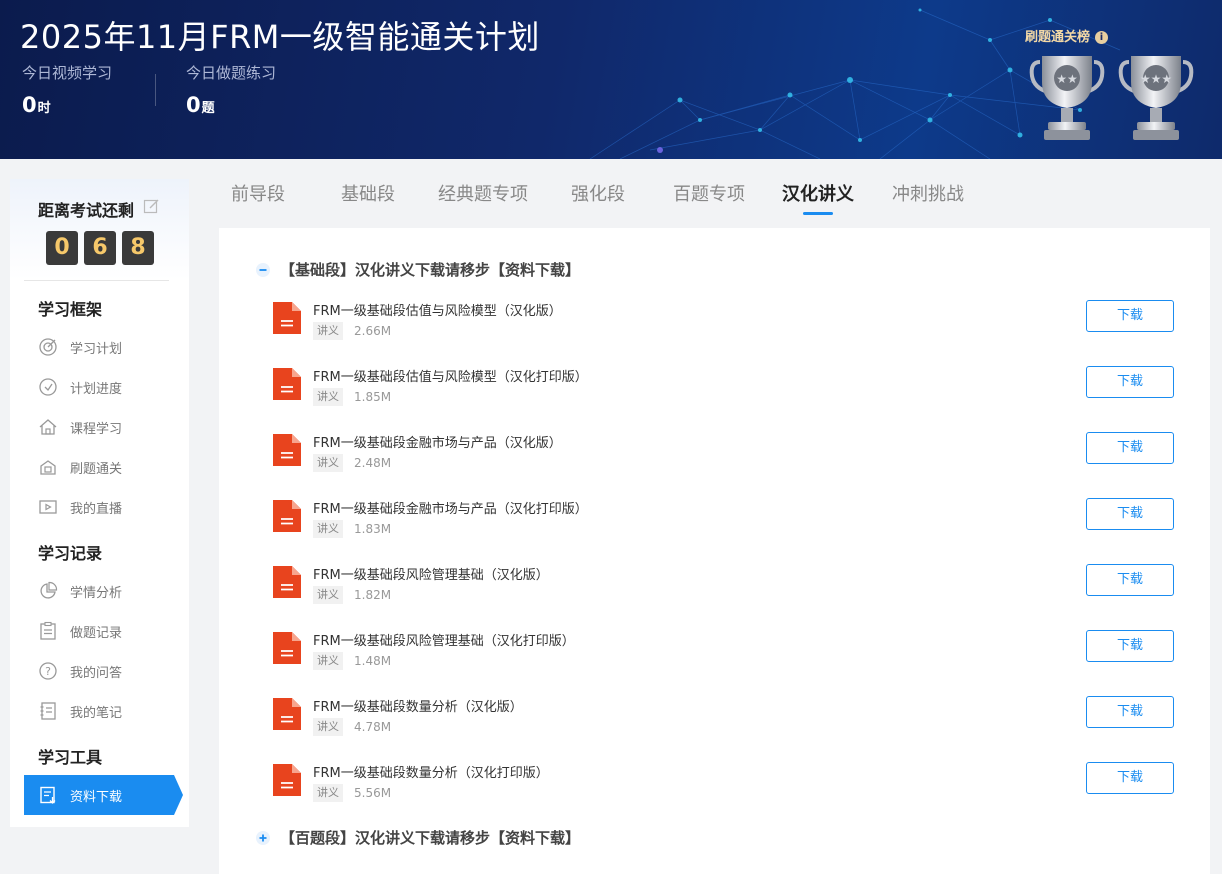 Image resolution: width=1222 pixels, height=874 pixels. Describe the element at coordinates (48, 387) in the screenshot. I see `progress-icon` at that location.